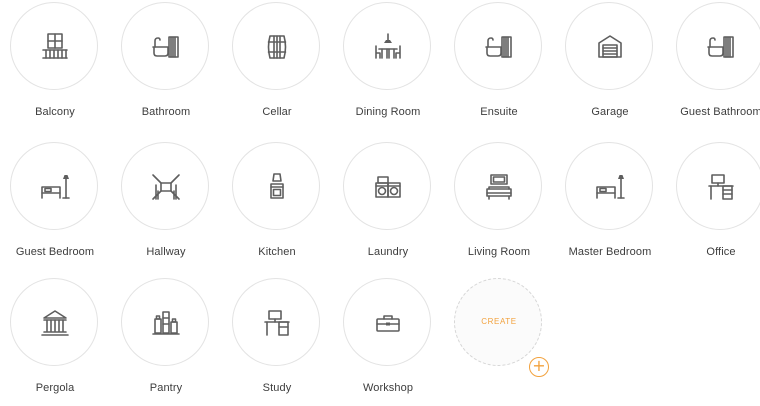 The image size is (760, 406). I want to click on create-label: CREATE, so click(499, 321).